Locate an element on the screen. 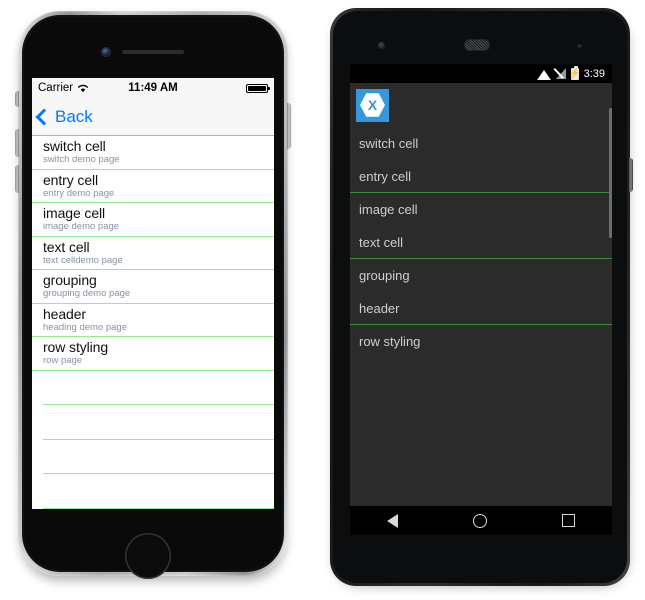 Image resolution: width=645 pixels, height=600 pixels. android-proximity-sensor is located at coordinates (579, 46).